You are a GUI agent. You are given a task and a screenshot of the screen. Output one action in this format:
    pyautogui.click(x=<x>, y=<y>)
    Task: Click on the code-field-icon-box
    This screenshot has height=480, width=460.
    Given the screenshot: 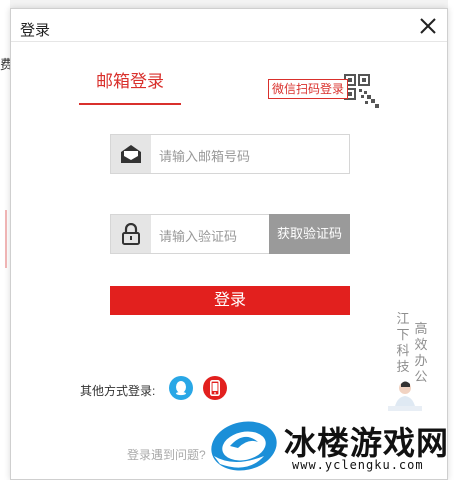 What is the action you would take?
    pyautogui.click(x=131, y=234)
    